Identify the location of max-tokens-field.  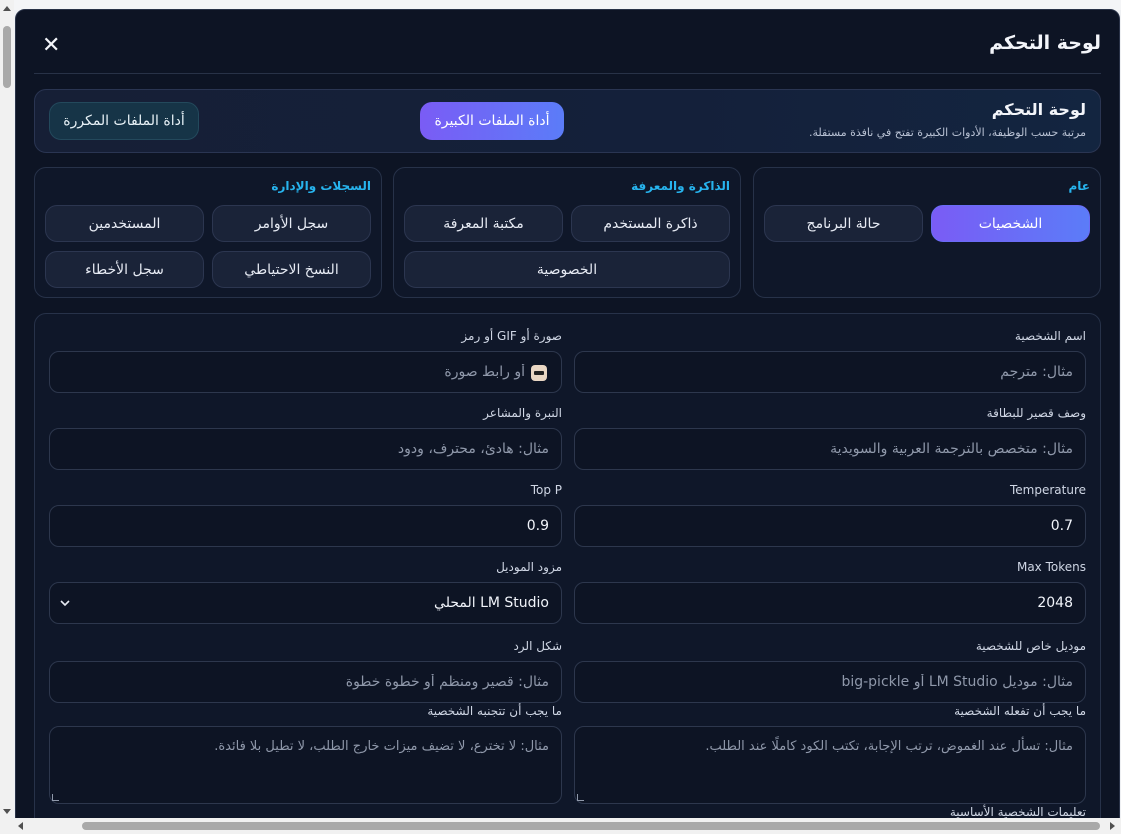
(830, 603).